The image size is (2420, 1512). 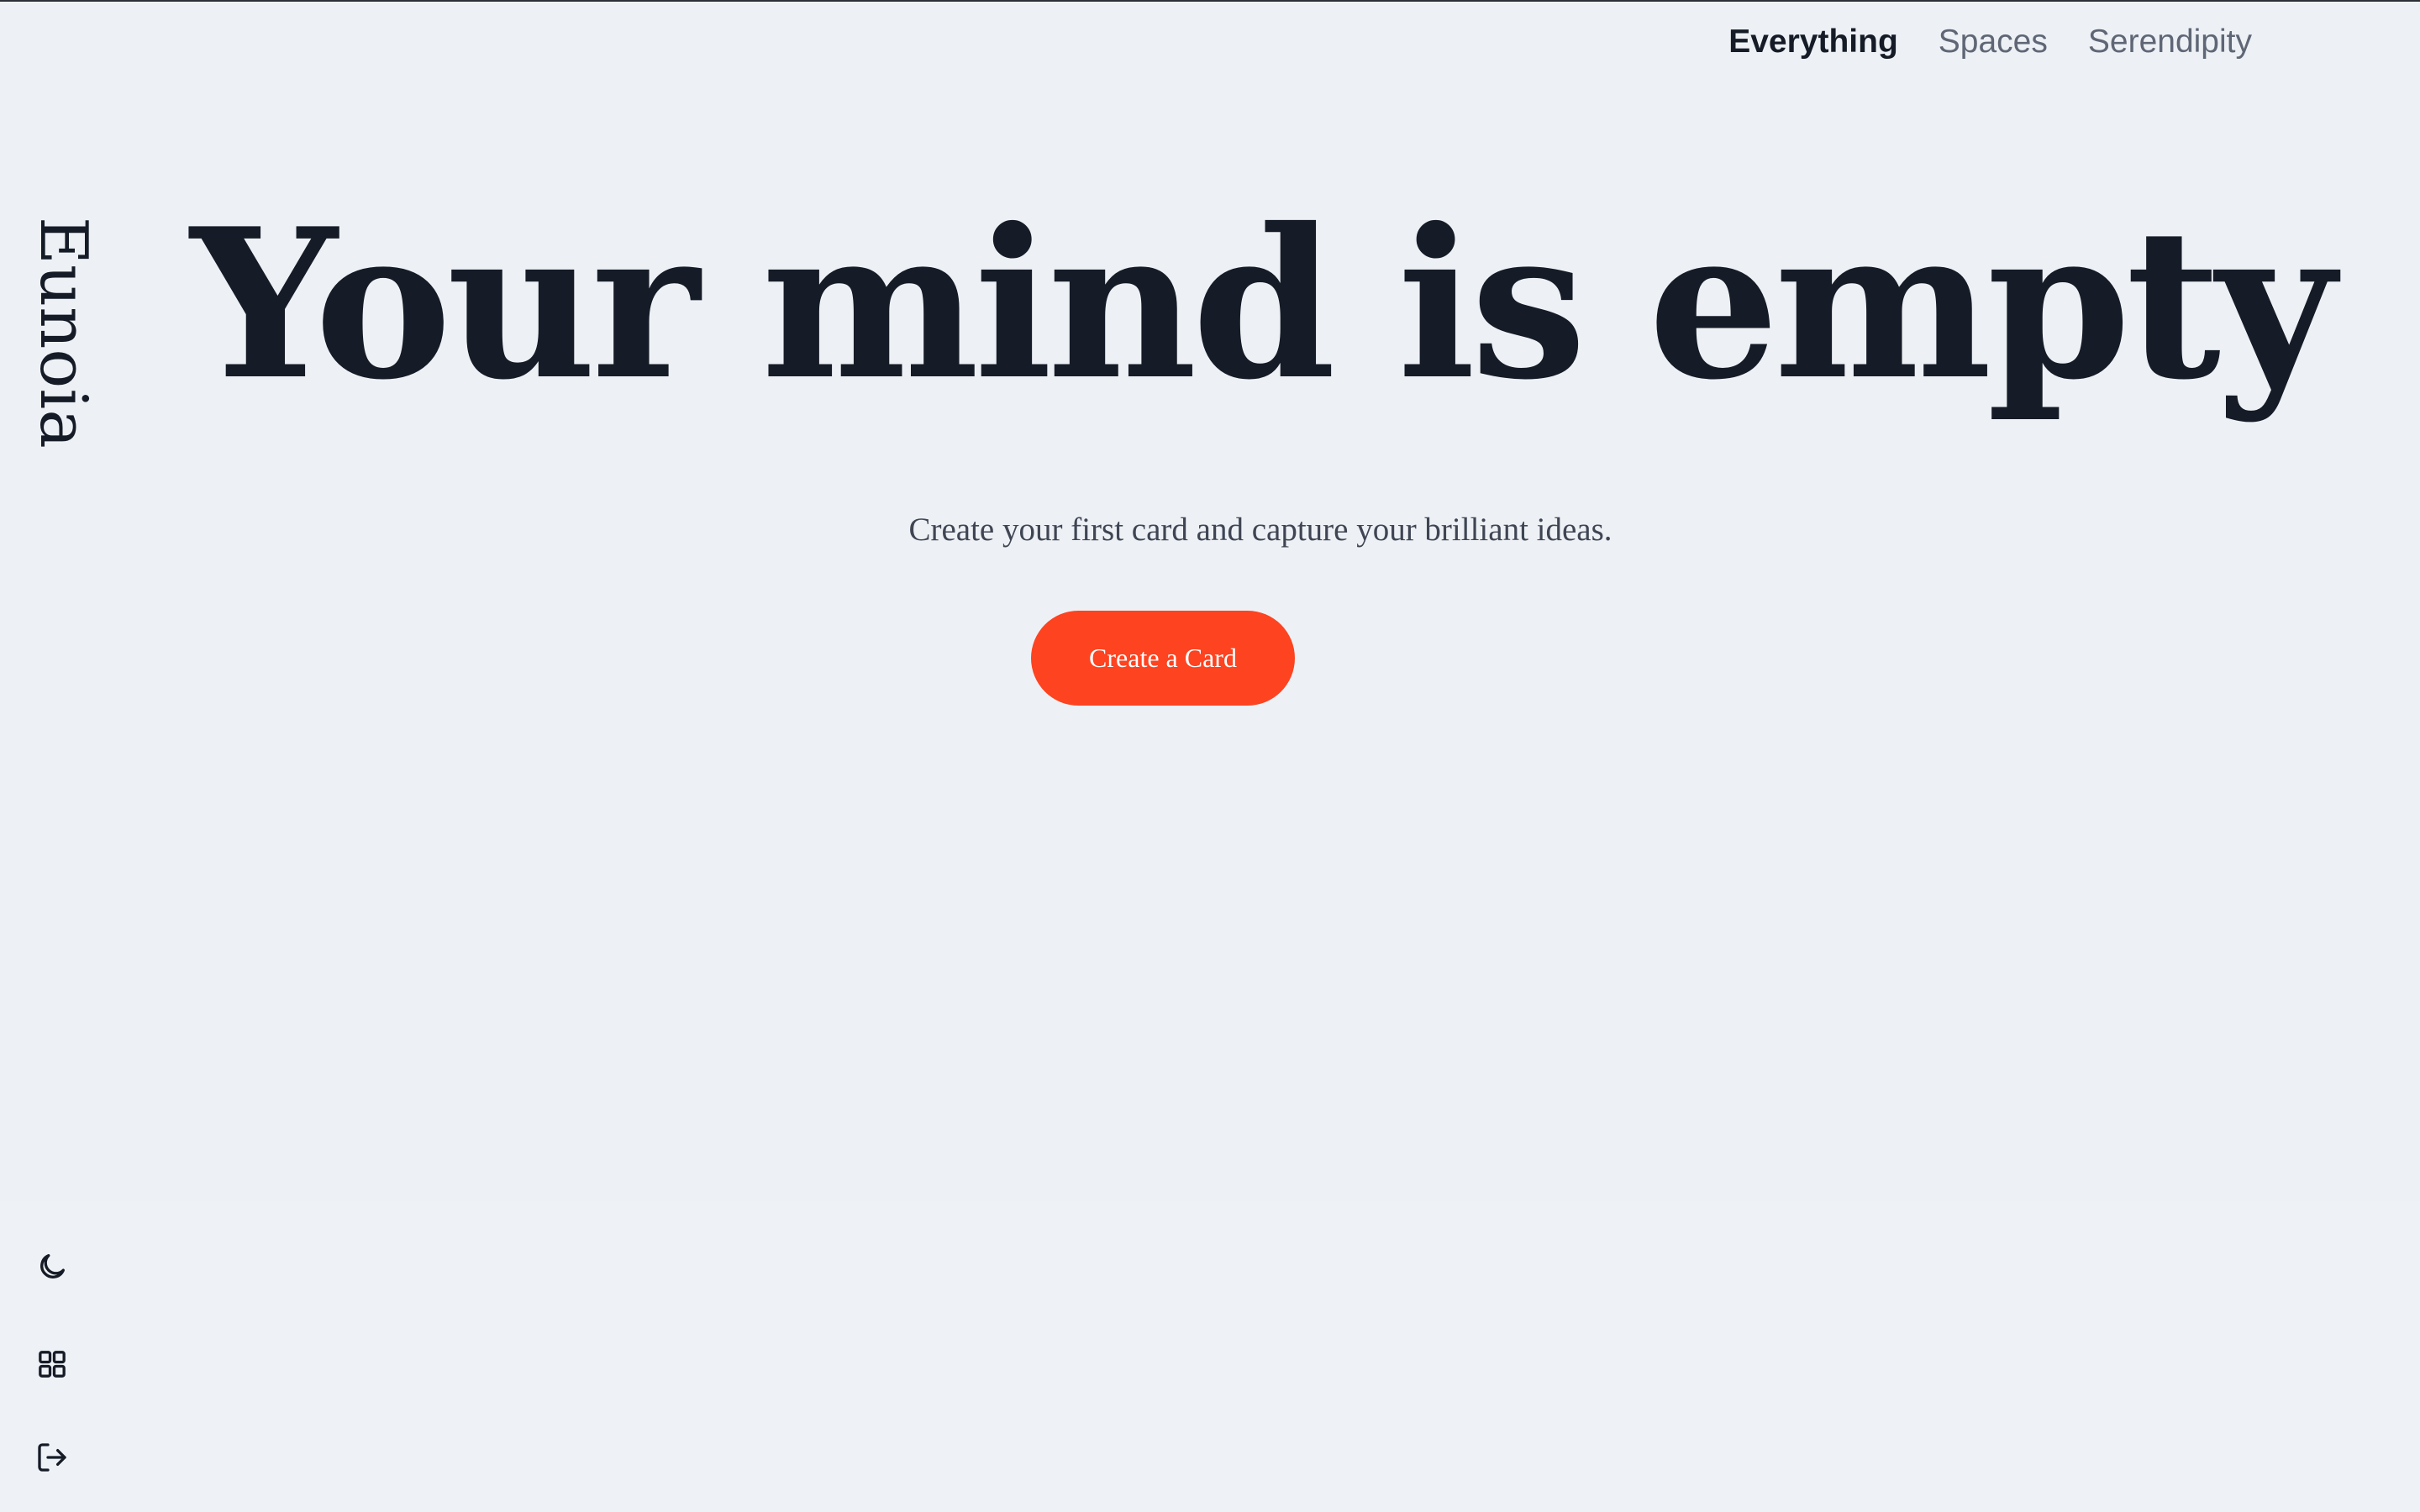 I want to click on grid-icon, so click(x=52, y=1364).